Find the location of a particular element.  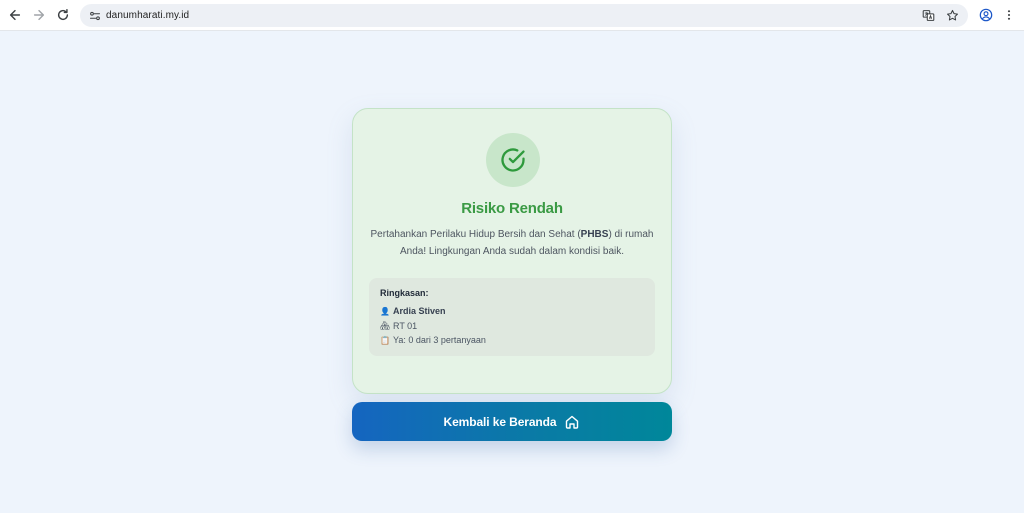

arrow-left-icon is located at coordinates (15, 15).